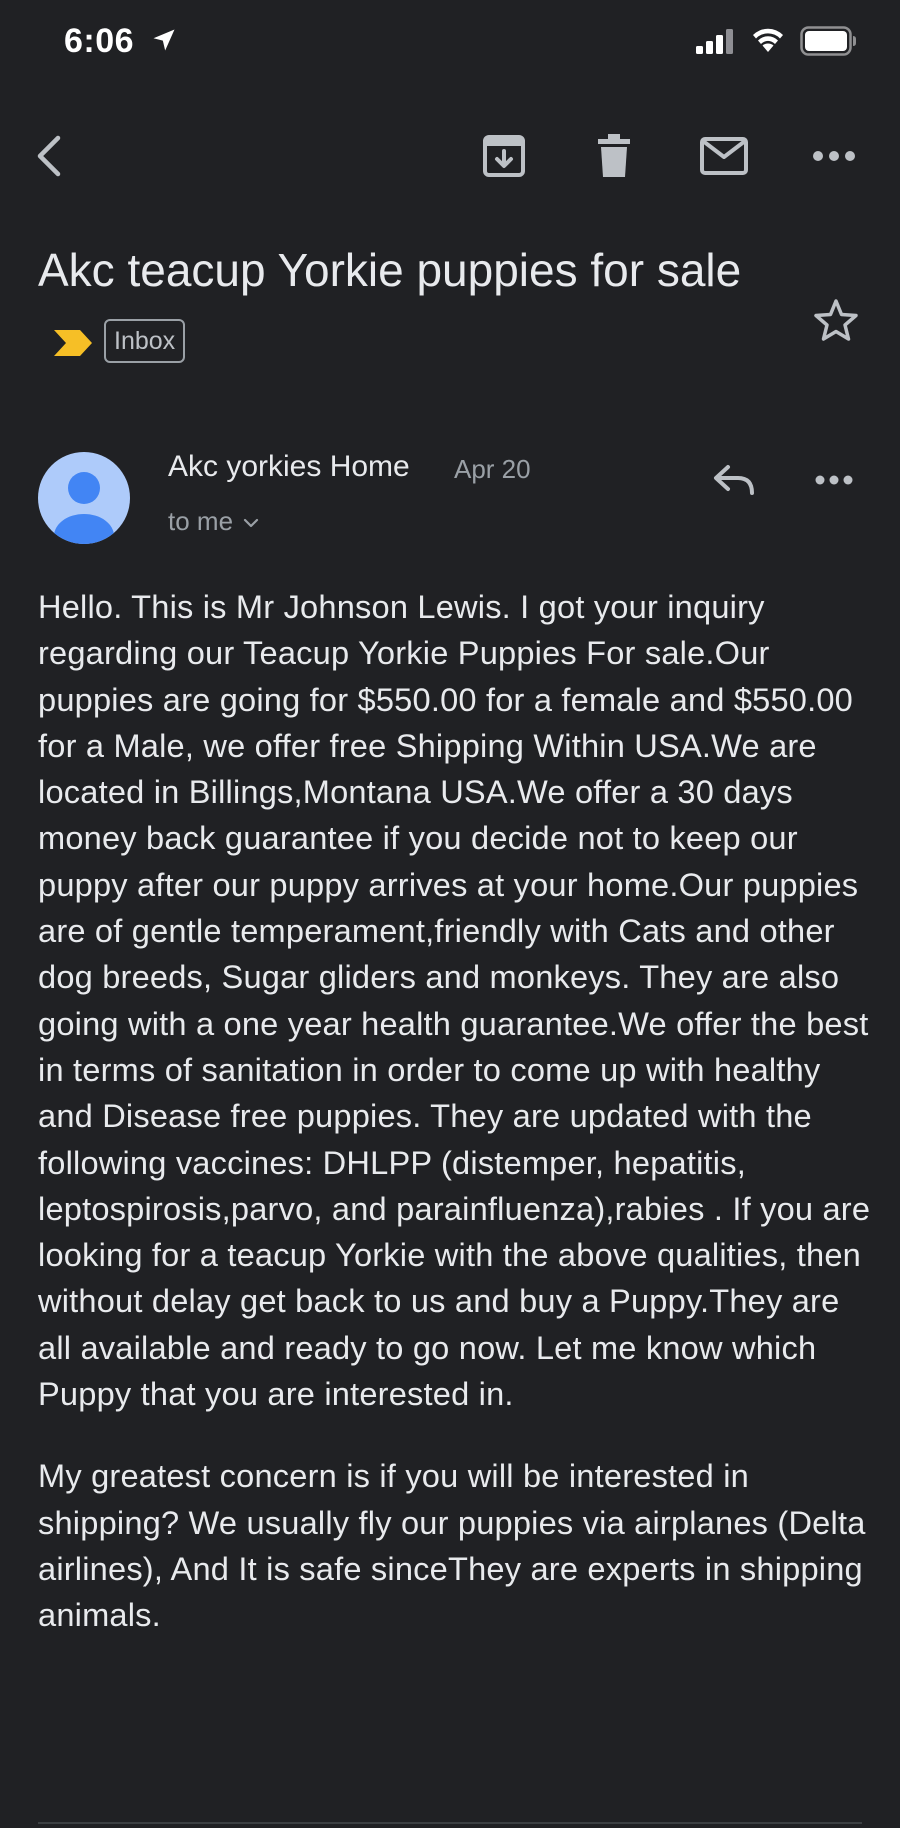  What do you see at coordinates (164, 40) in the screenshot?
I see `location-arrow-icon` at bounding box center [164, 40].